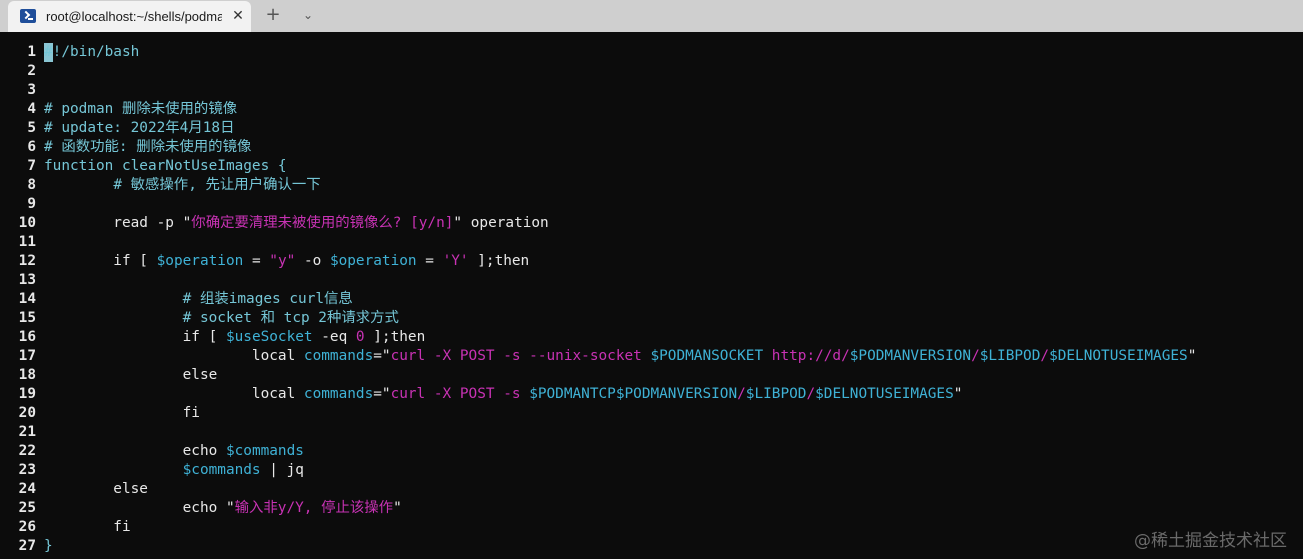  Describe the element at coordinates (91, 52) in the screenshot. I see `line-text: #!/bin/bash` at that location.